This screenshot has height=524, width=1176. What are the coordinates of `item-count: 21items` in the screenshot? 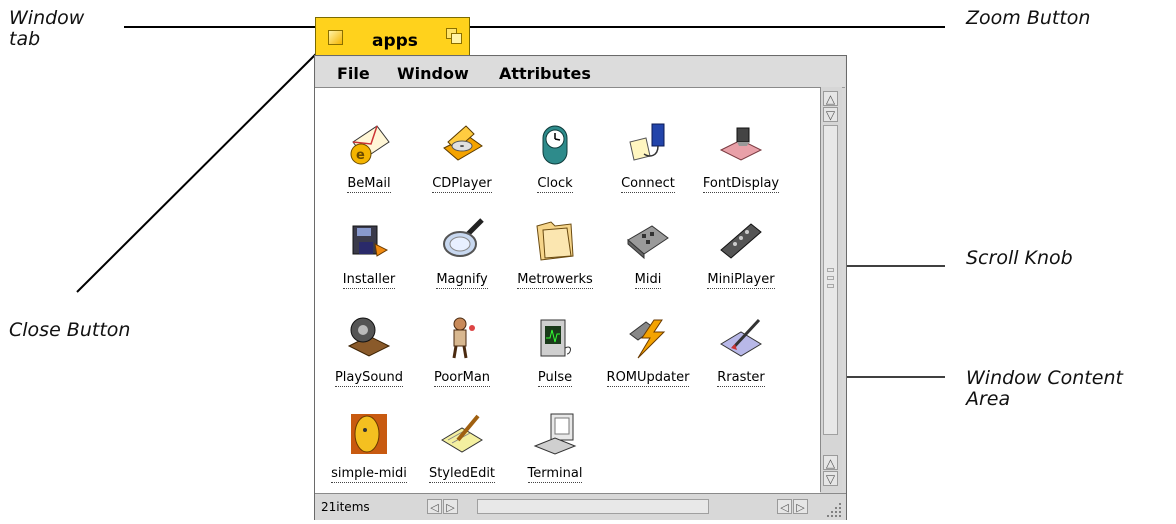 It's located at (345, 507).